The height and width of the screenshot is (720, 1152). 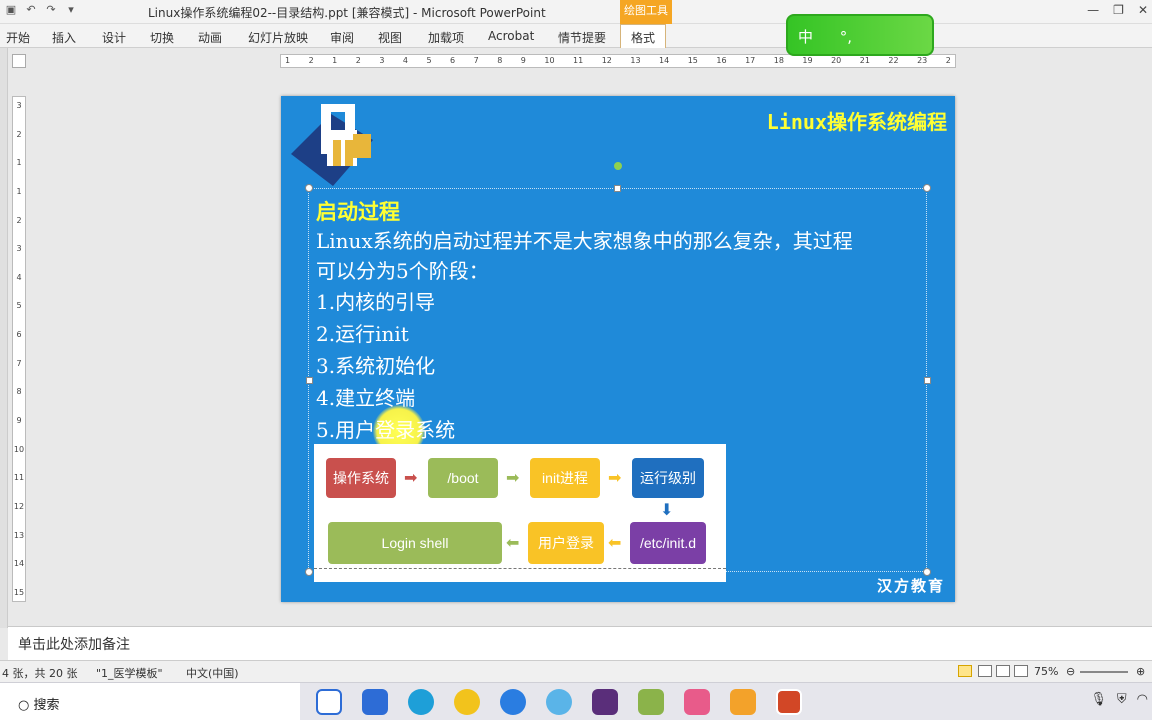 What do you see at coordinates (565, 478) in the screenshot?
I see `flow-box-init: init进程` at bounding box center [565, 478].